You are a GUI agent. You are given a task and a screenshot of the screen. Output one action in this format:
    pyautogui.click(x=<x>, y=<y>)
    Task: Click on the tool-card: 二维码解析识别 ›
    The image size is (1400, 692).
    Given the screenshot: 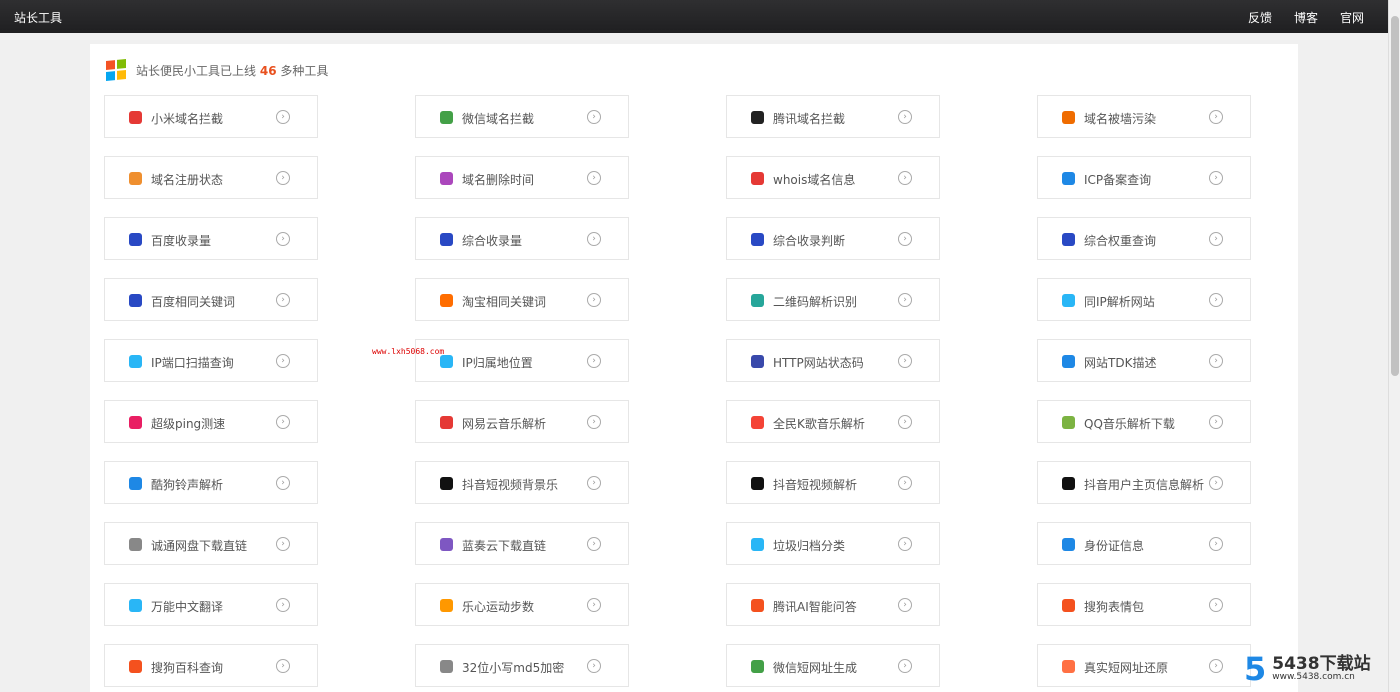 What is the action you would take?
    pyautogui.click(x=833, y=299)
    